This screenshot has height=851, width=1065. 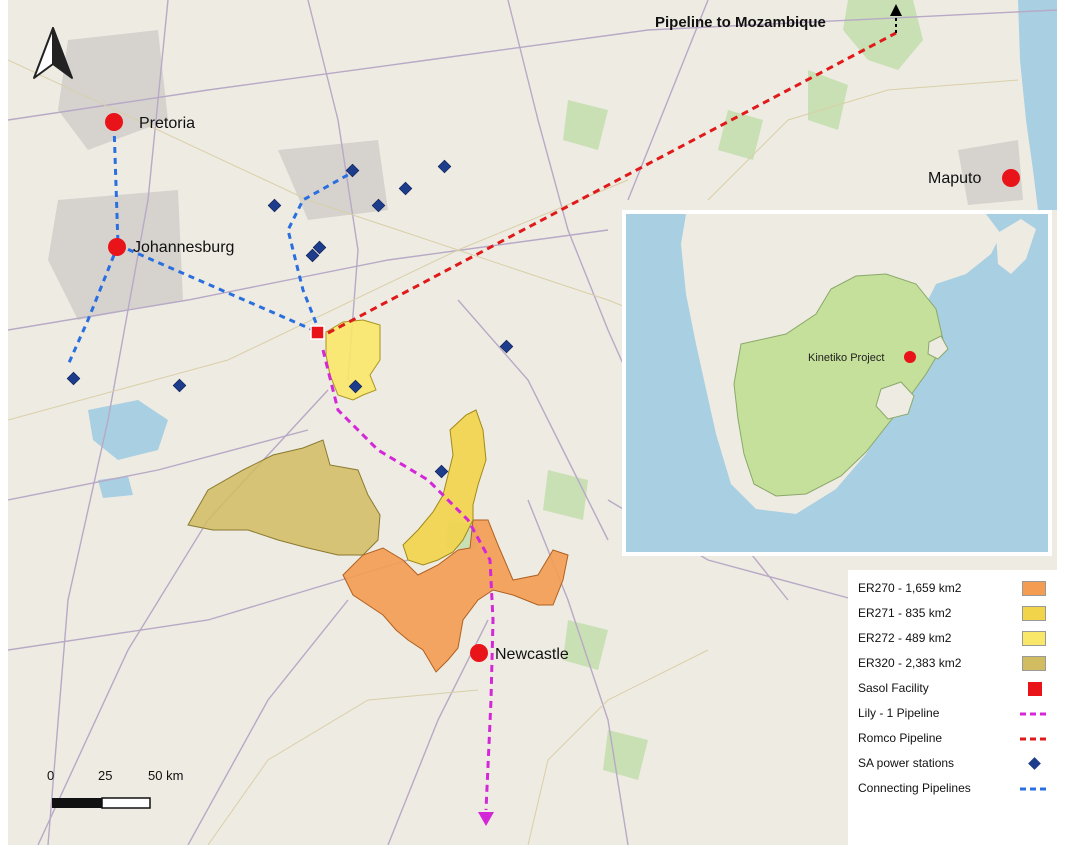 What do you see at coordinates (114, 122) in the screenshot?
I see `city-marker-pretoria` at bounding box center [114, 122].